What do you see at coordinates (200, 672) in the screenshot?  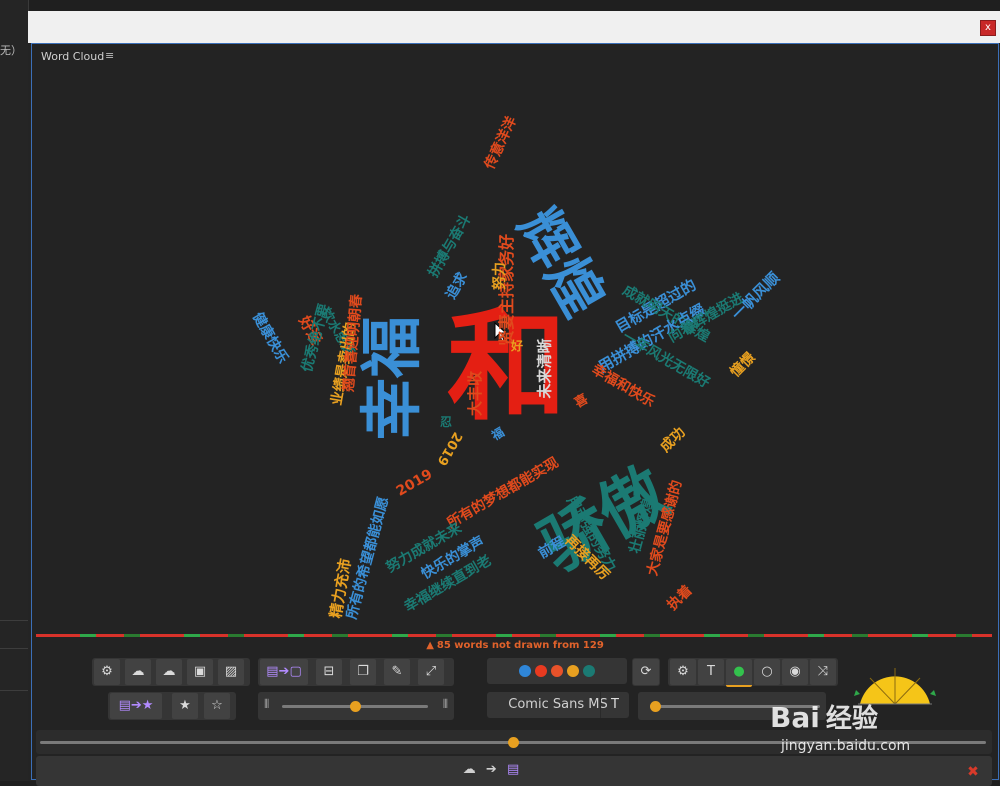 I see `export-svg-icon: ▣` at bounding box center [200, 672].